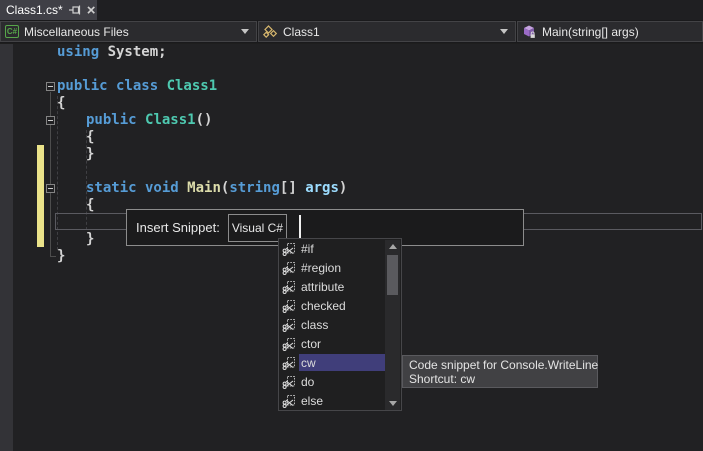 This screenshot has width=703, height=451. Describe the element at coordinates (590, 31) in the screenshot. I see `member-dropdown-label: Main(string[] args)` at that location.